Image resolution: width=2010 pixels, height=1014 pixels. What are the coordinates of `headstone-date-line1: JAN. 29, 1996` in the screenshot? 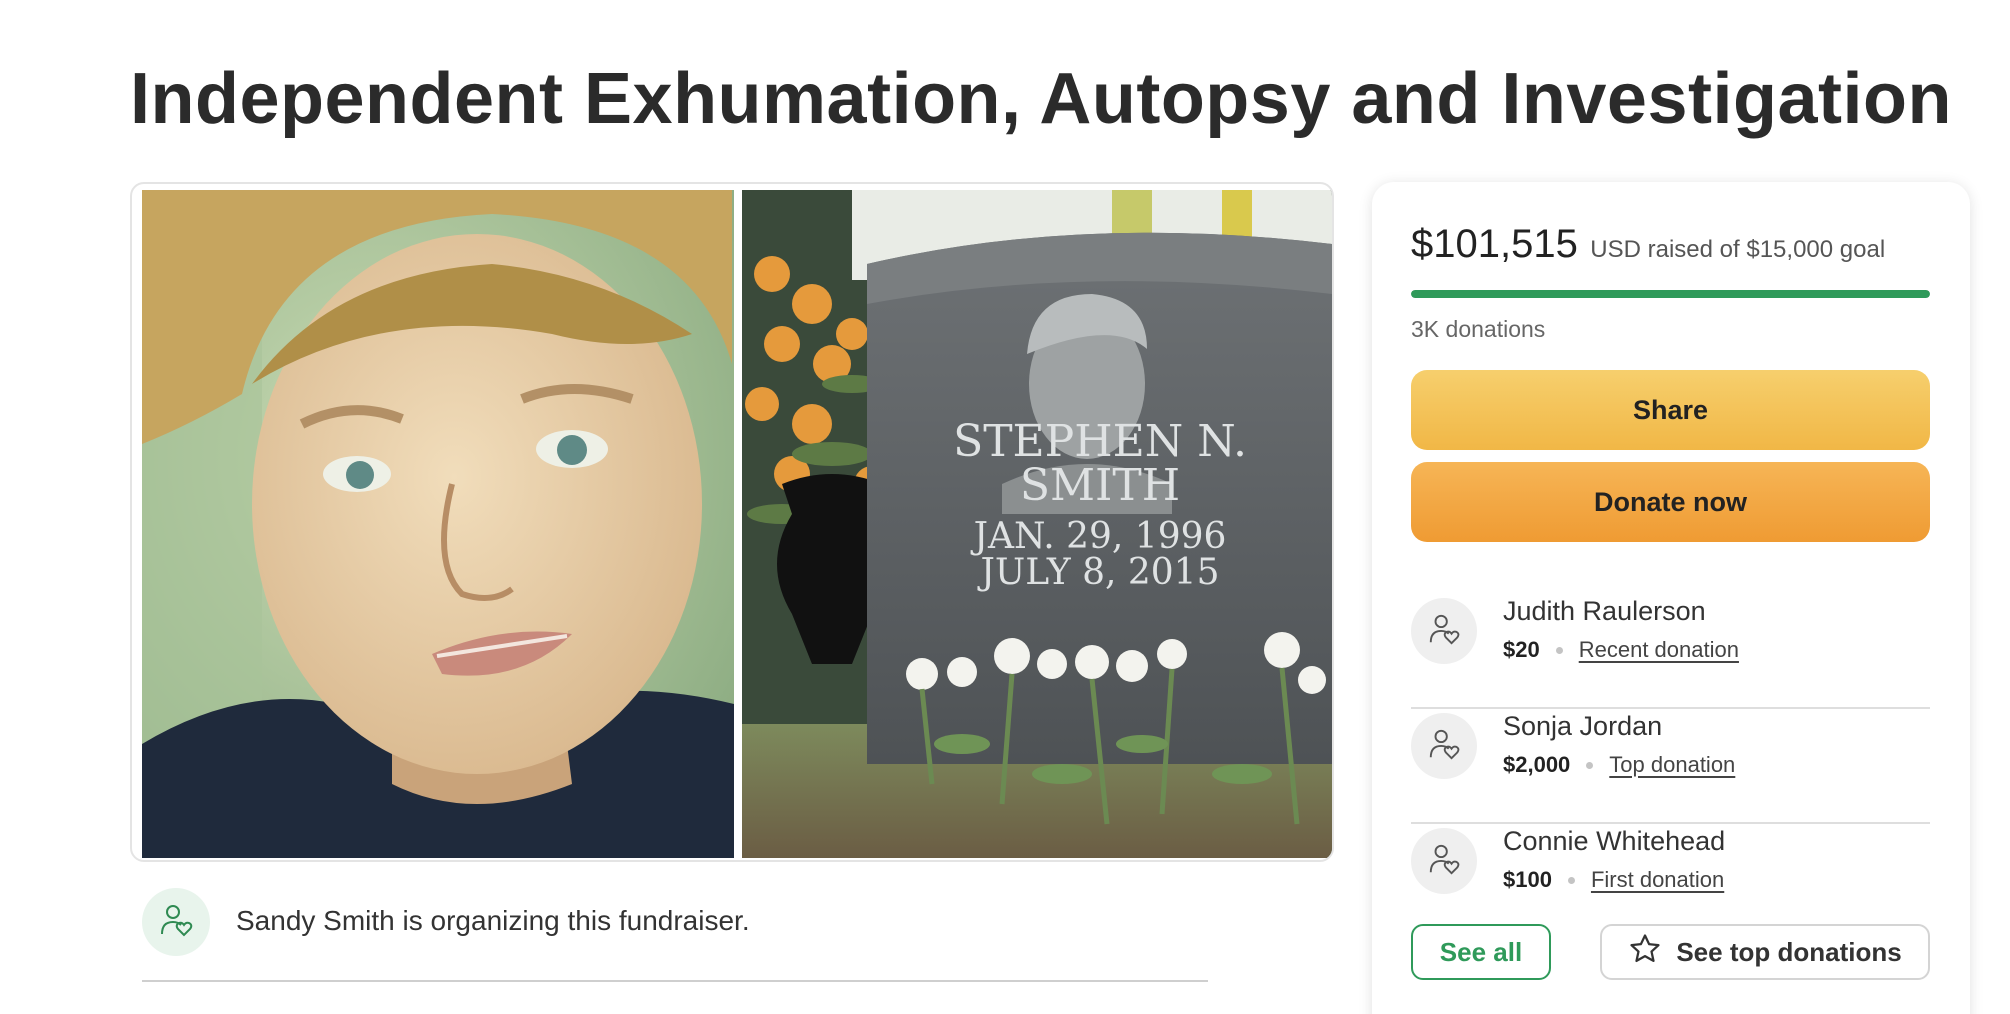 It's located at (1098, 536).